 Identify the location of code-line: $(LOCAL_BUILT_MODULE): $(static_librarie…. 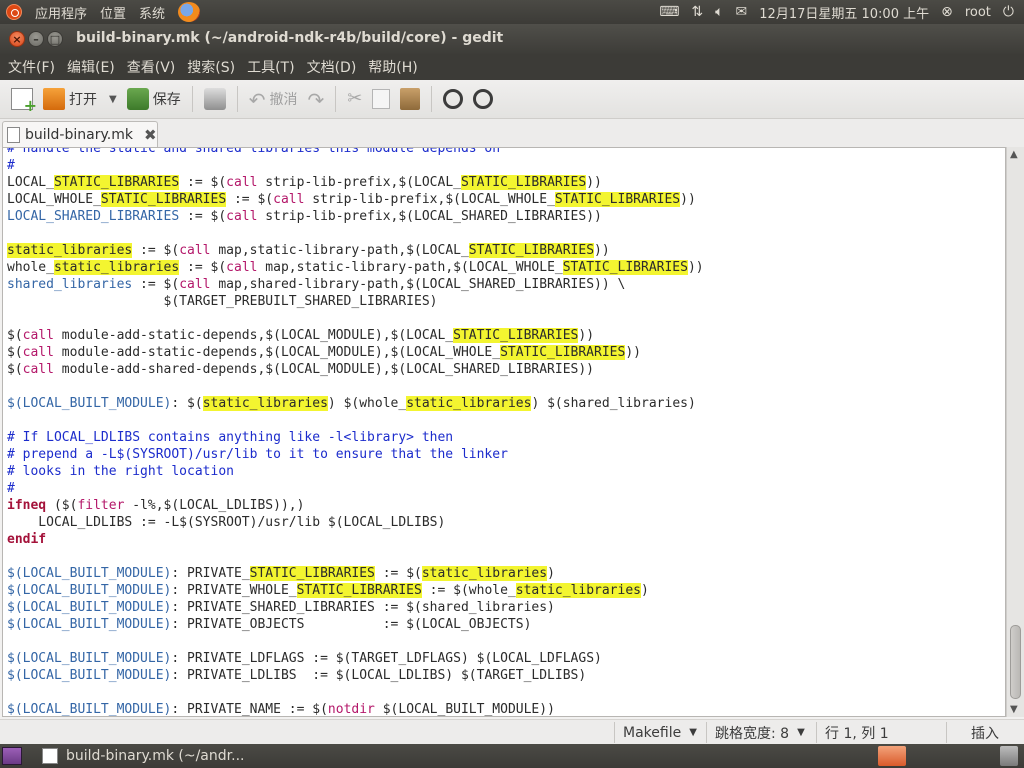
(355, 403).